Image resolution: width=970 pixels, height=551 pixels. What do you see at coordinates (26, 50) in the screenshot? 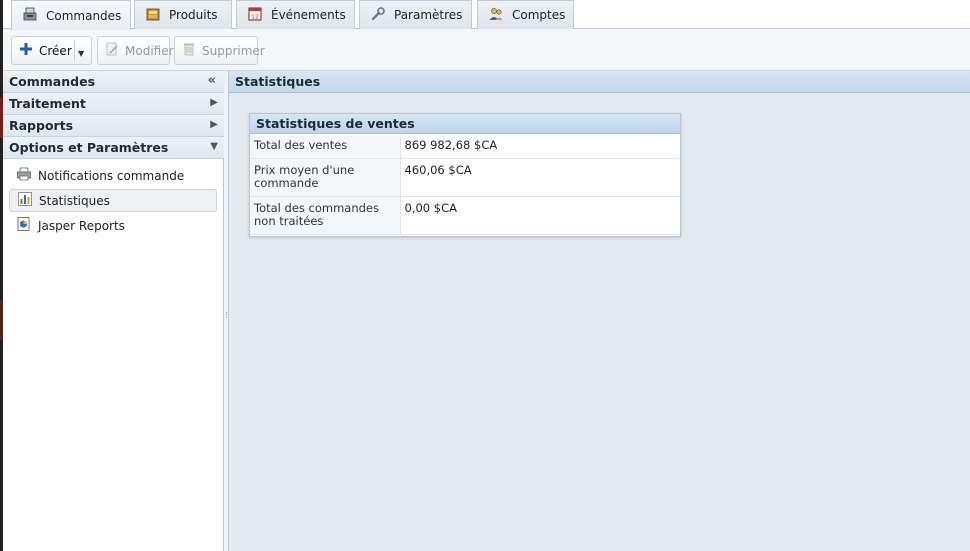
I see `plus-icon` at bounding box center [26, 50].